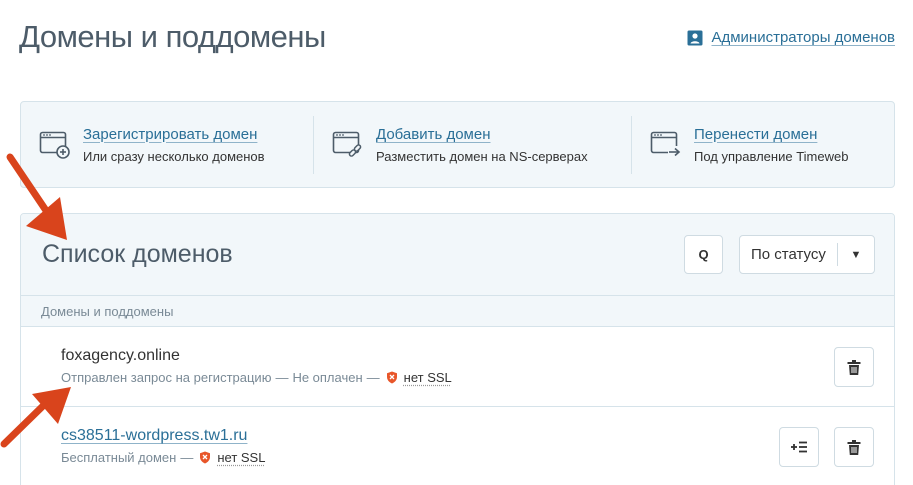 The width and height of the screenshot is (913, 485). I want to click on domain-group-header: Домены и поддомены, so click(457, 311).